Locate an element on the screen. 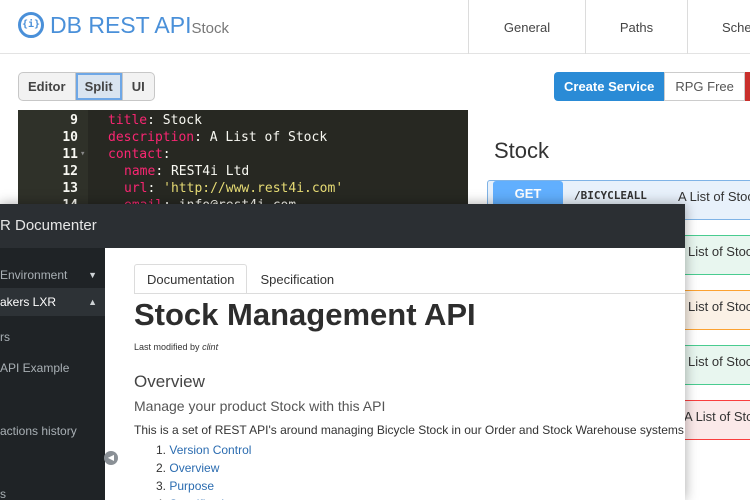 The width and height of the screenshot is (750, 500). doc-tabs: Documentation Specification is located at coordinates (240, 278).